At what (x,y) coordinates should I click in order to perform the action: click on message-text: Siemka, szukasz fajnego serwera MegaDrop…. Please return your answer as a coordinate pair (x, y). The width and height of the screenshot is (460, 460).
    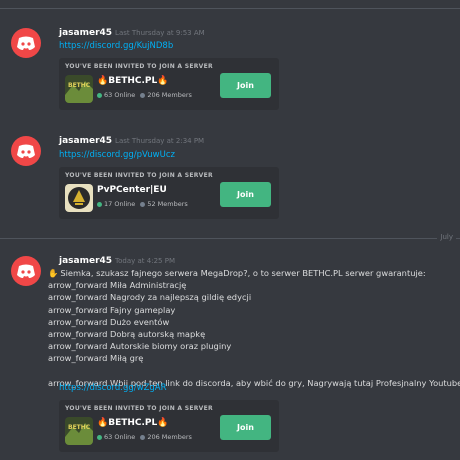
    Looking at the image, I should click on (243, 273).